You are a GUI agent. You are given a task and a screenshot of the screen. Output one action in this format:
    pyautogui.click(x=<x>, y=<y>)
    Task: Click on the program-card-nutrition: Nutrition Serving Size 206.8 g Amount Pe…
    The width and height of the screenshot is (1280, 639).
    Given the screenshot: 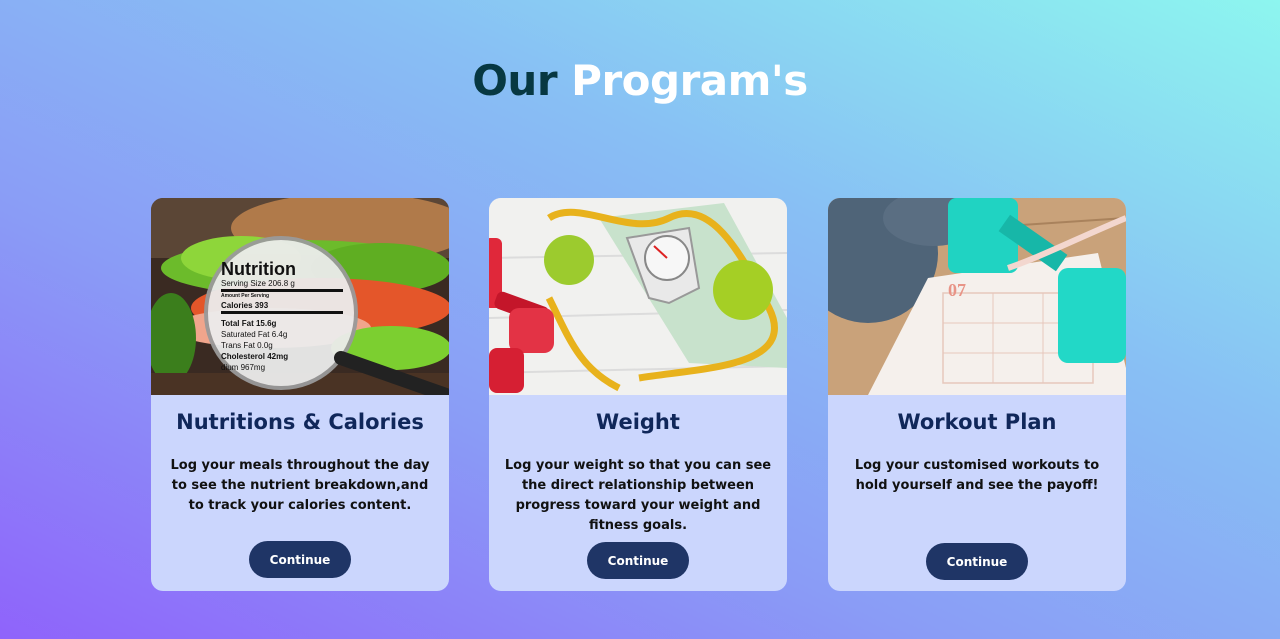 What is the action you would take?
    pyautogui.click(x=300, y=394)
    